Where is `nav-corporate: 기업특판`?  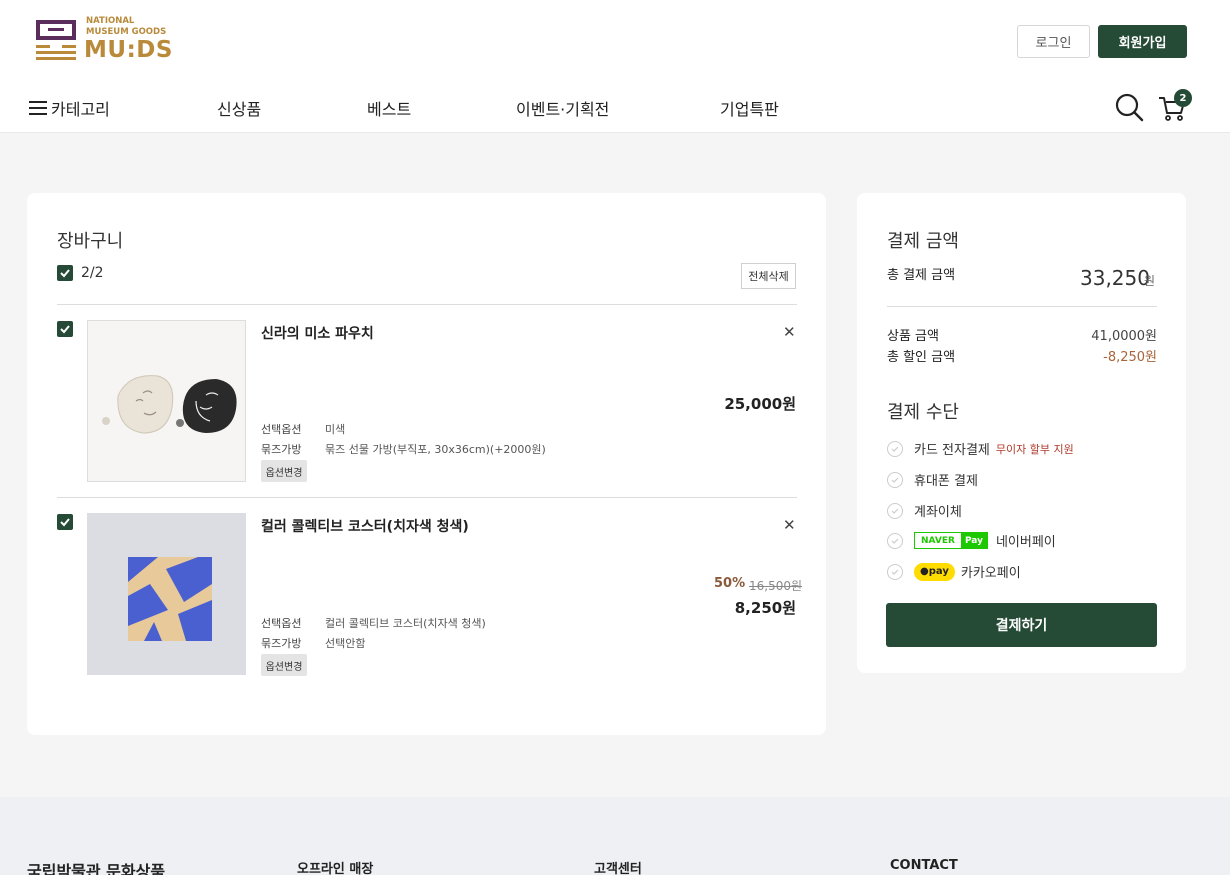 nav-corporate: 기업특판 is located at coordinates (749, 108).